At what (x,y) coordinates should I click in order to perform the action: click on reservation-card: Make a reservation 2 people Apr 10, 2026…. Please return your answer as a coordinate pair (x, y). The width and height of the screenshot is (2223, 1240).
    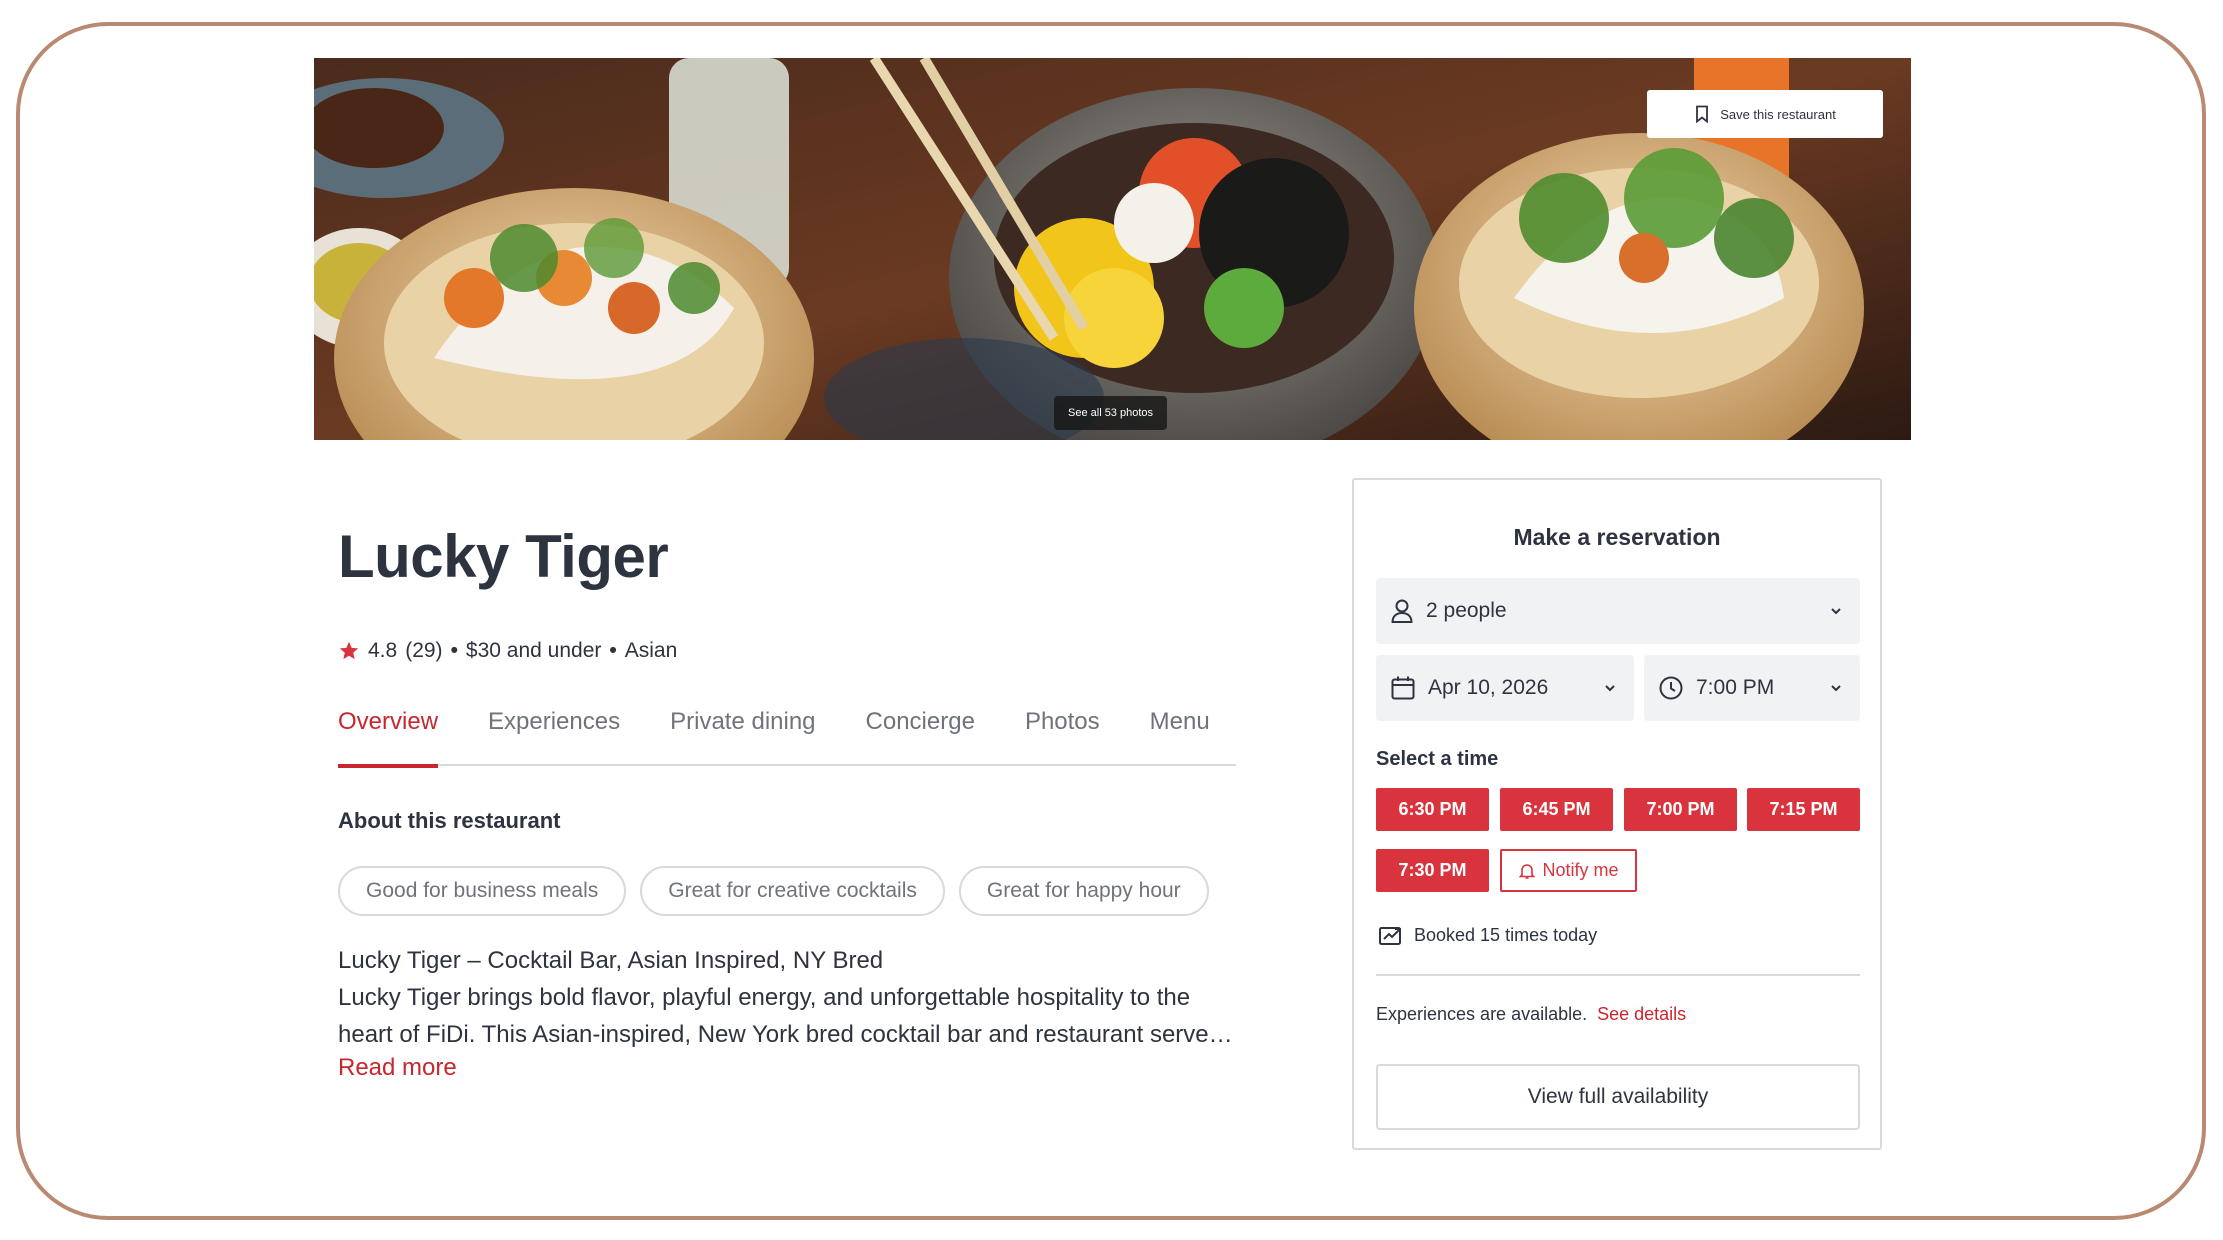
    Looking at the image, I should click on (1617, 814).